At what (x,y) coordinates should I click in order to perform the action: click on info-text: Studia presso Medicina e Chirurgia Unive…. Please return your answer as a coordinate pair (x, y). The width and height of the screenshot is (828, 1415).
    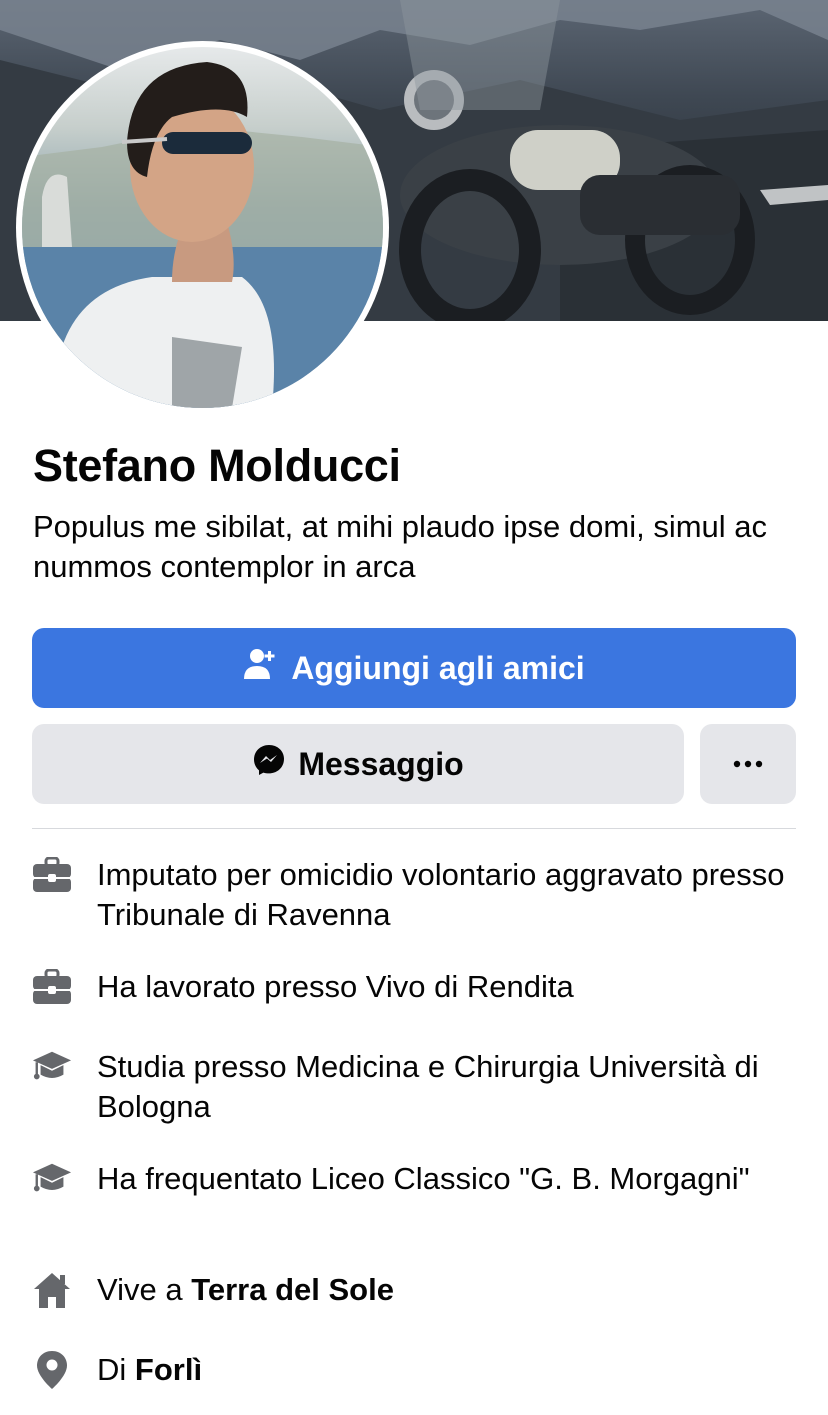
    Looking at the image, I should click on (428, 1086).